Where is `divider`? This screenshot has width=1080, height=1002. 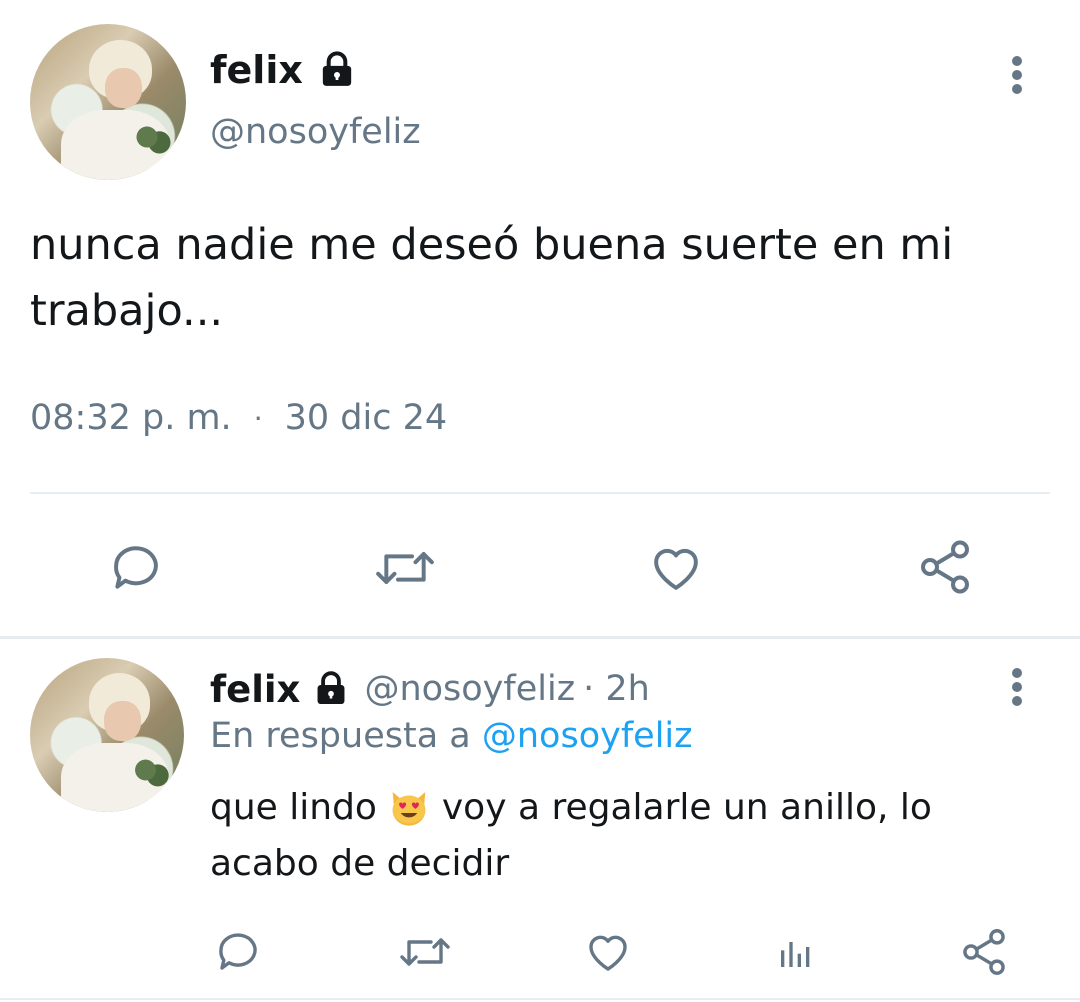 divider is located at coordinates (540, 493).